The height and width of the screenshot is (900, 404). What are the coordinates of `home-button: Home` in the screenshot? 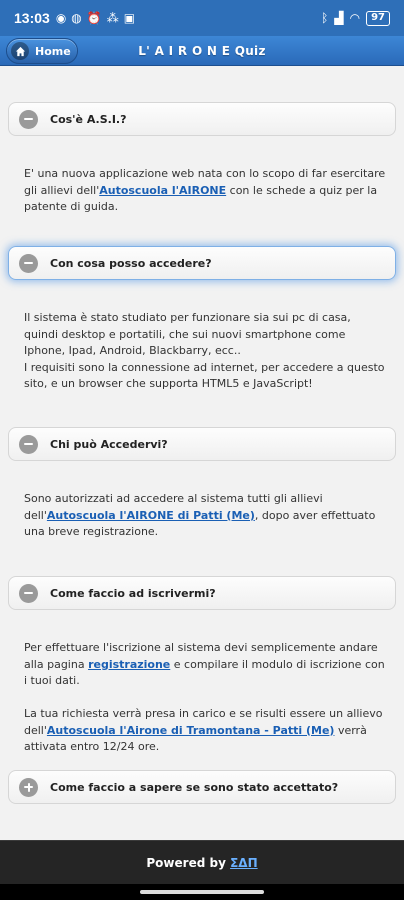 It's located at (42, 51).